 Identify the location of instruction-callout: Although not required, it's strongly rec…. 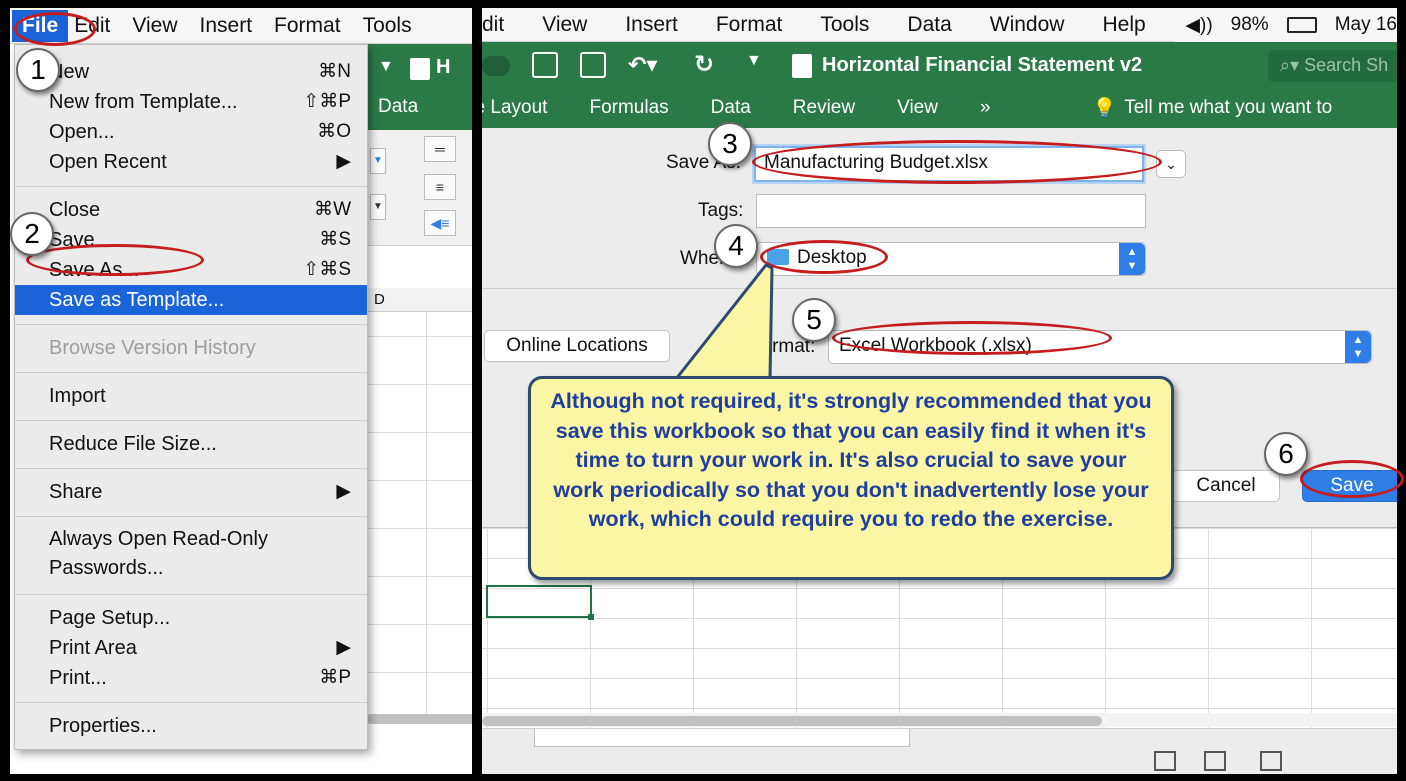
(851, 478).